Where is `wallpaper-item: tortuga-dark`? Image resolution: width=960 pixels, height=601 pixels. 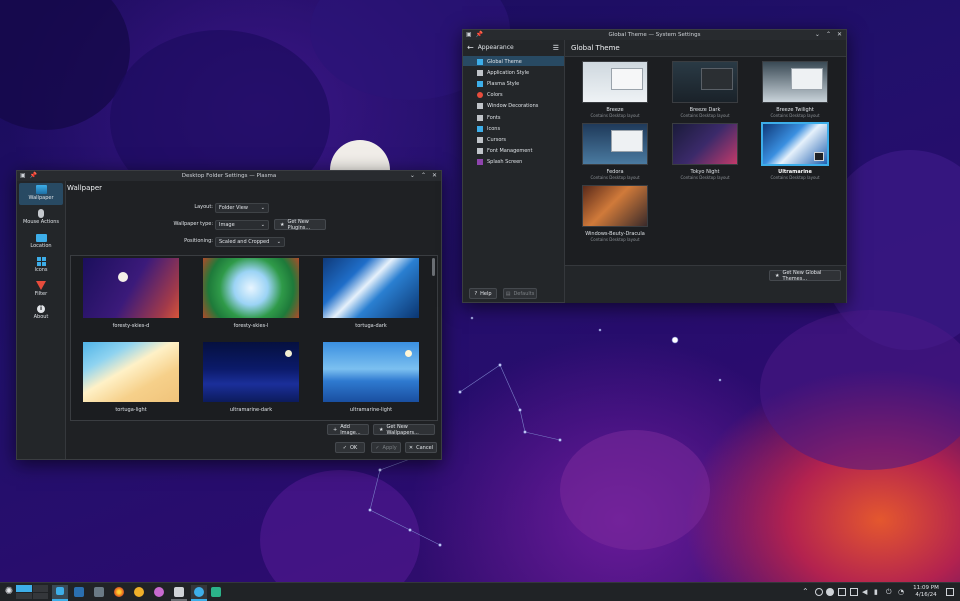 wallpaper-item: tortuga-dark is located at coordinates (371, 296).